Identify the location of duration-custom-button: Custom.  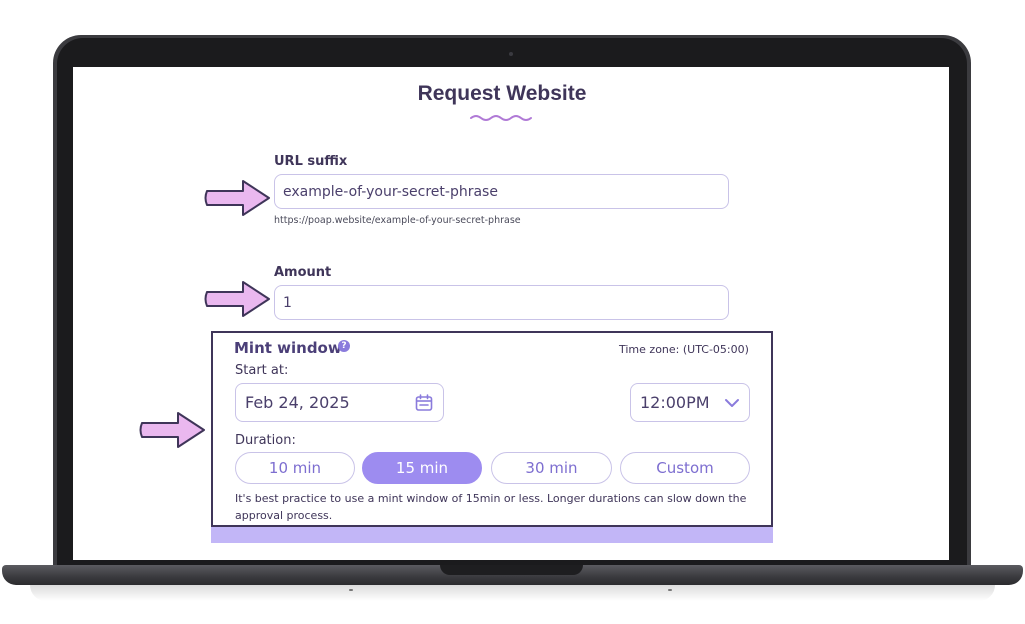
(685, 468).